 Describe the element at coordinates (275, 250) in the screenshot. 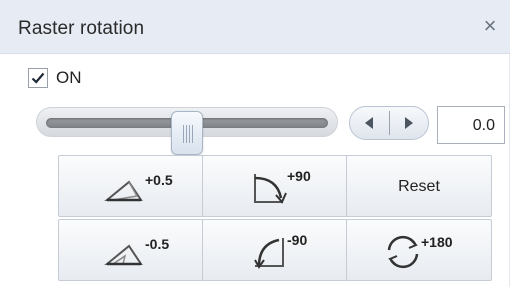

I see `rotate-minus-90-button: -90` at that location.